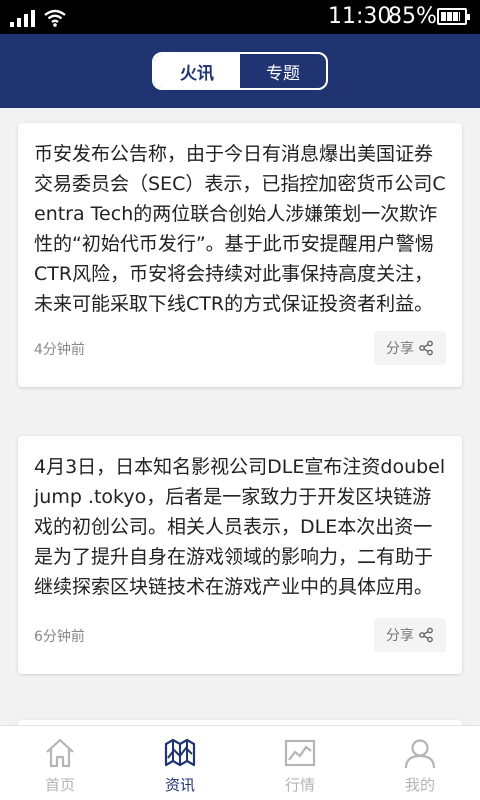 The height and width of the screenshot is (800, 480). What do you see at coordinates (55, 18) in the screenshot?
I see `wifi-icon` at bounding box center [55, 18].